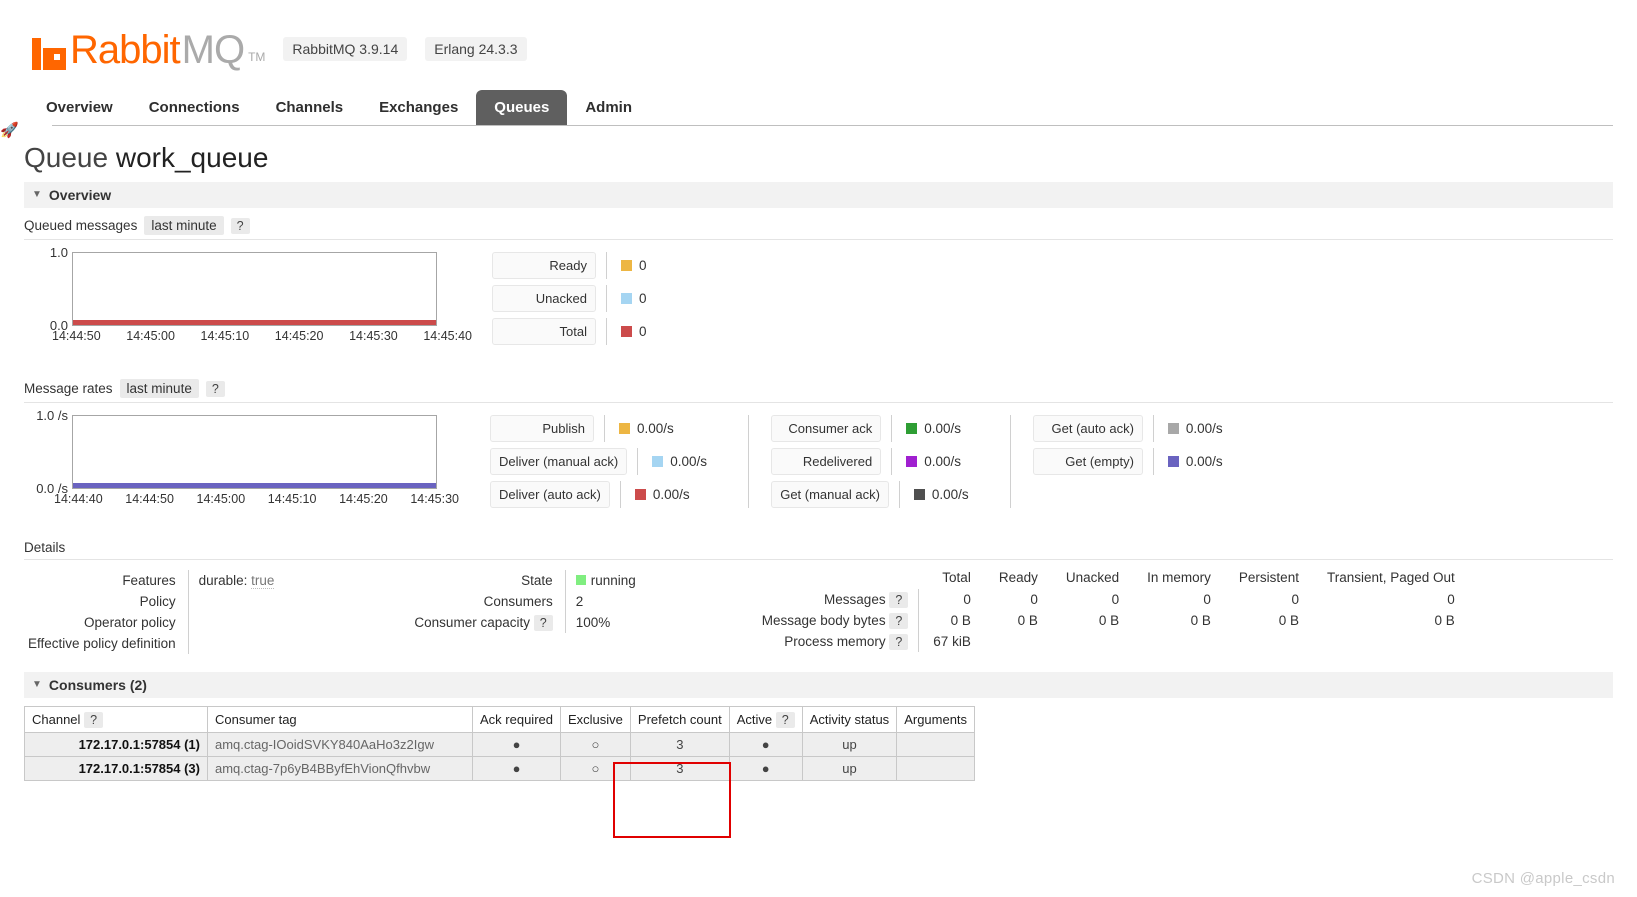  Describe the element at coordinates (1197, 461) in the screenshot. I see `legend-value-get-empty: 0.00/s` at that location.